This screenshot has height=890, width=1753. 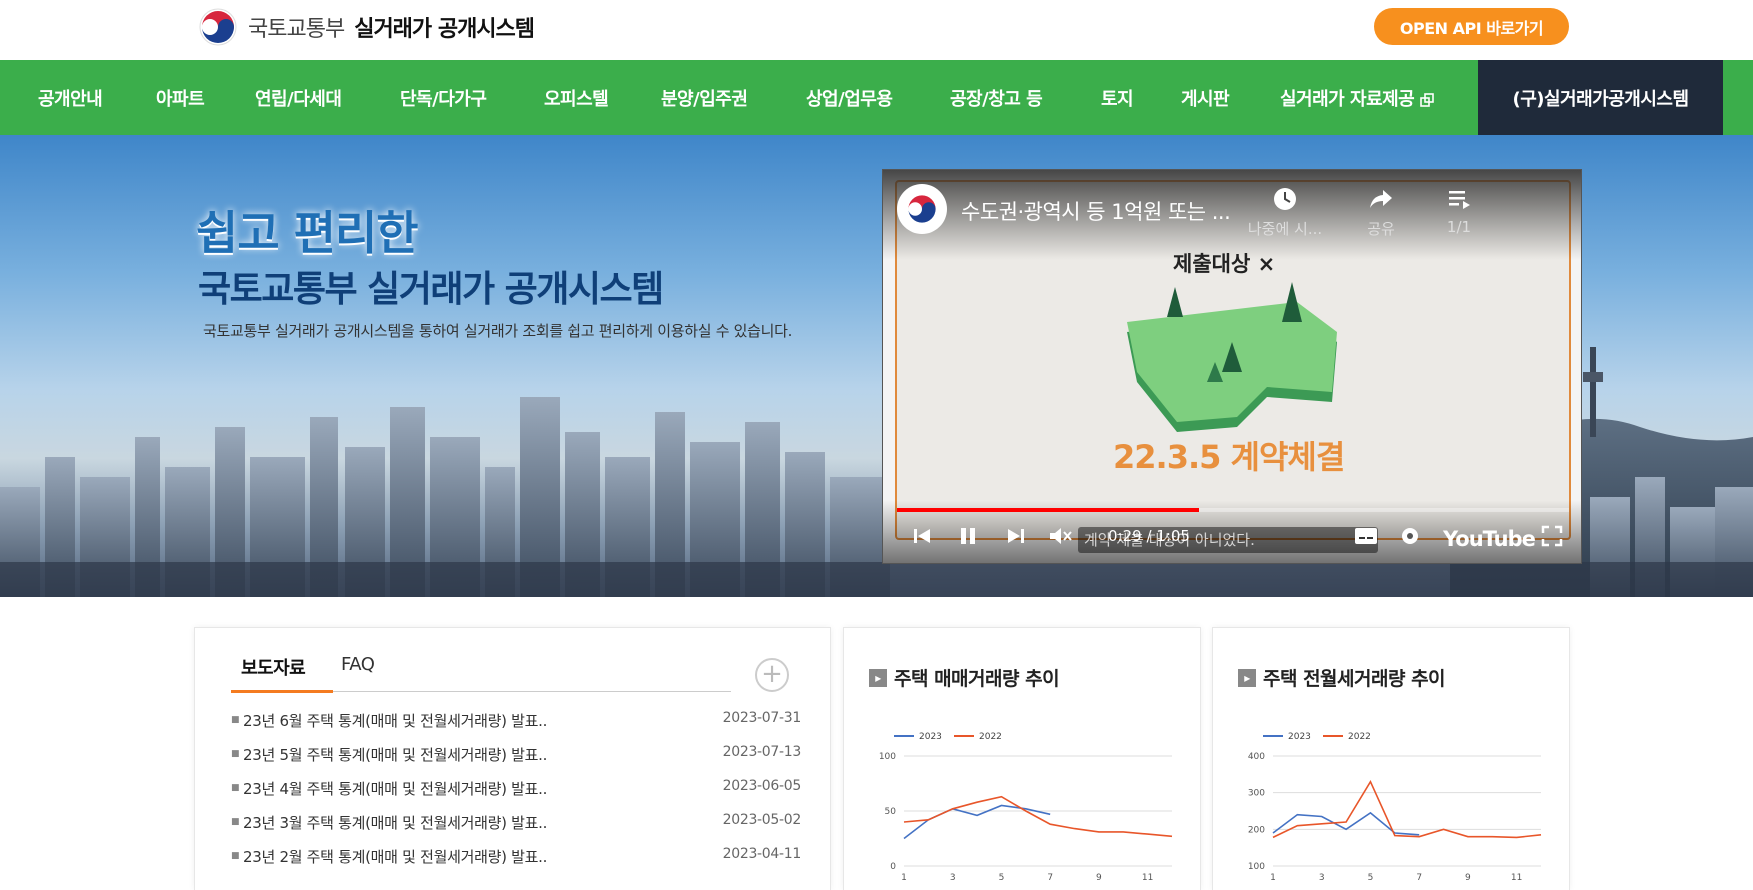 I want to click on system-name: 실거래가 공개시스템, so click(x=444, y=29).